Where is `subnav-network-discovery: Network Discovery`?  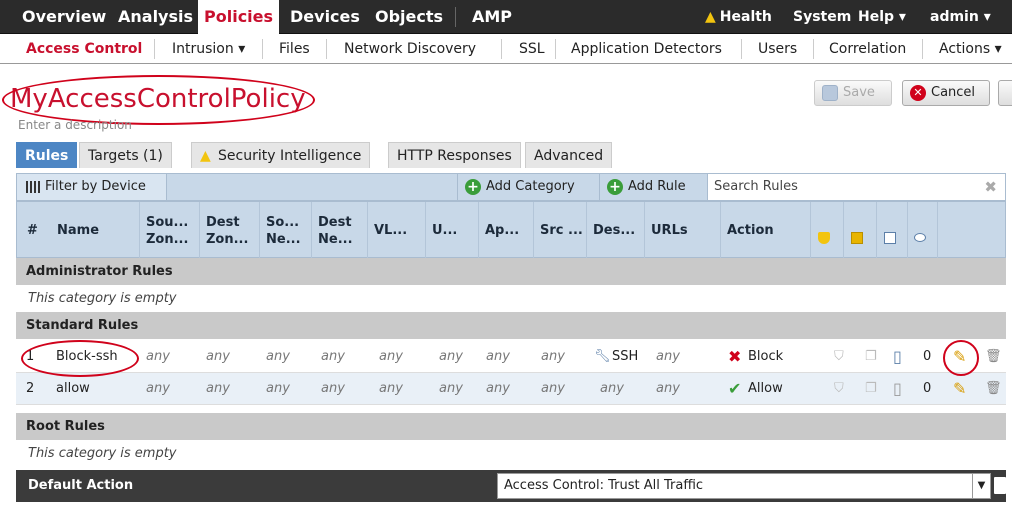
subnav-network-discovery: Network Discovery is located at coordinates (410, 49).